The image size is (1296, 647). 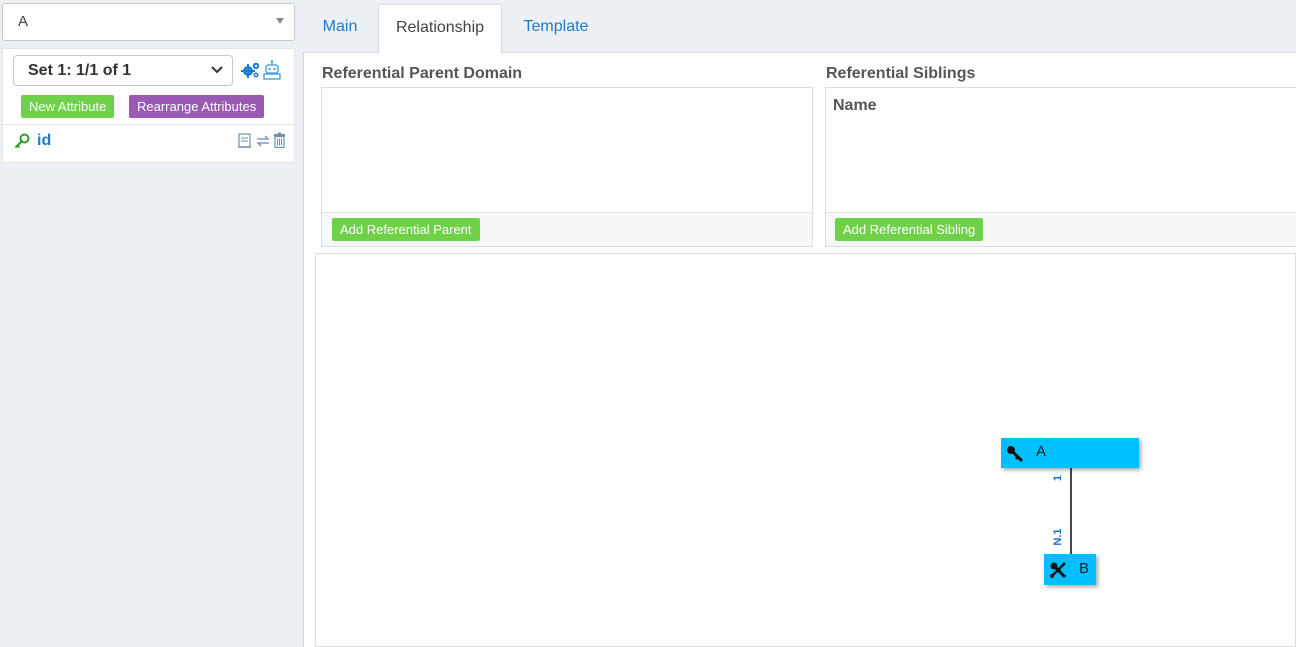 I want to click on new-attribute-button: New Attribute, so click(x=68, y=106).